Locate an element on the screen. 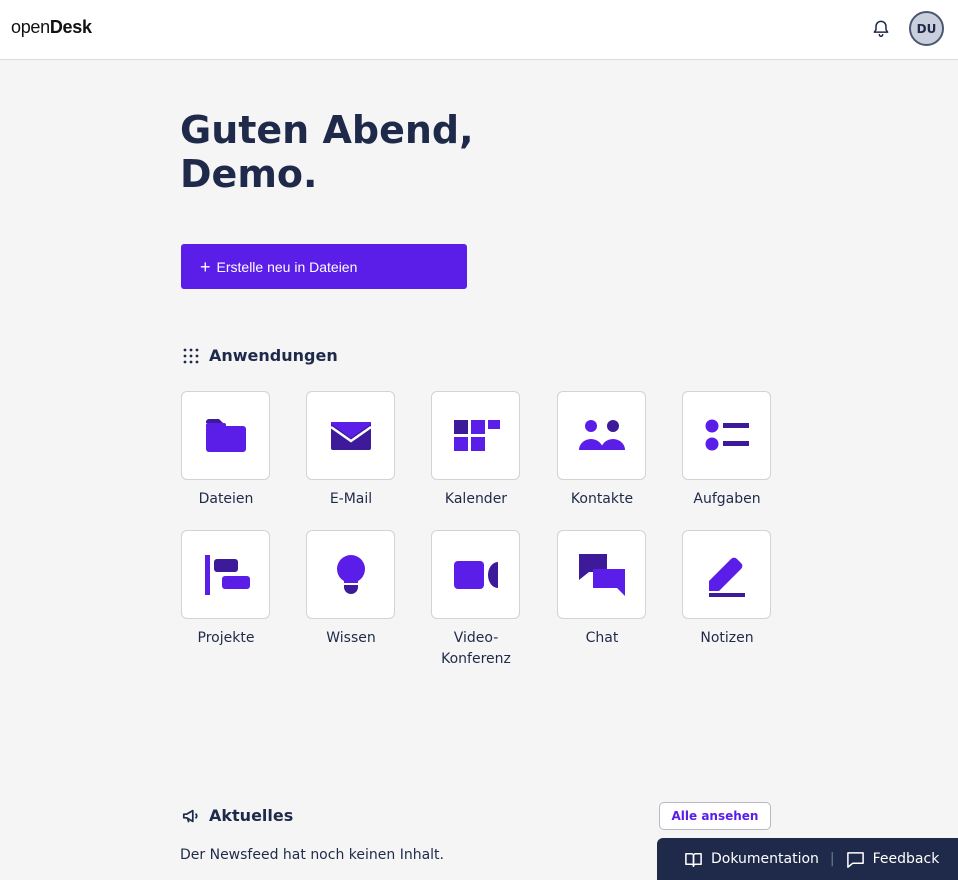 The width and height of the screenshot is (958, 880). app-email: E-Mail is located at coordinates (351, 450).